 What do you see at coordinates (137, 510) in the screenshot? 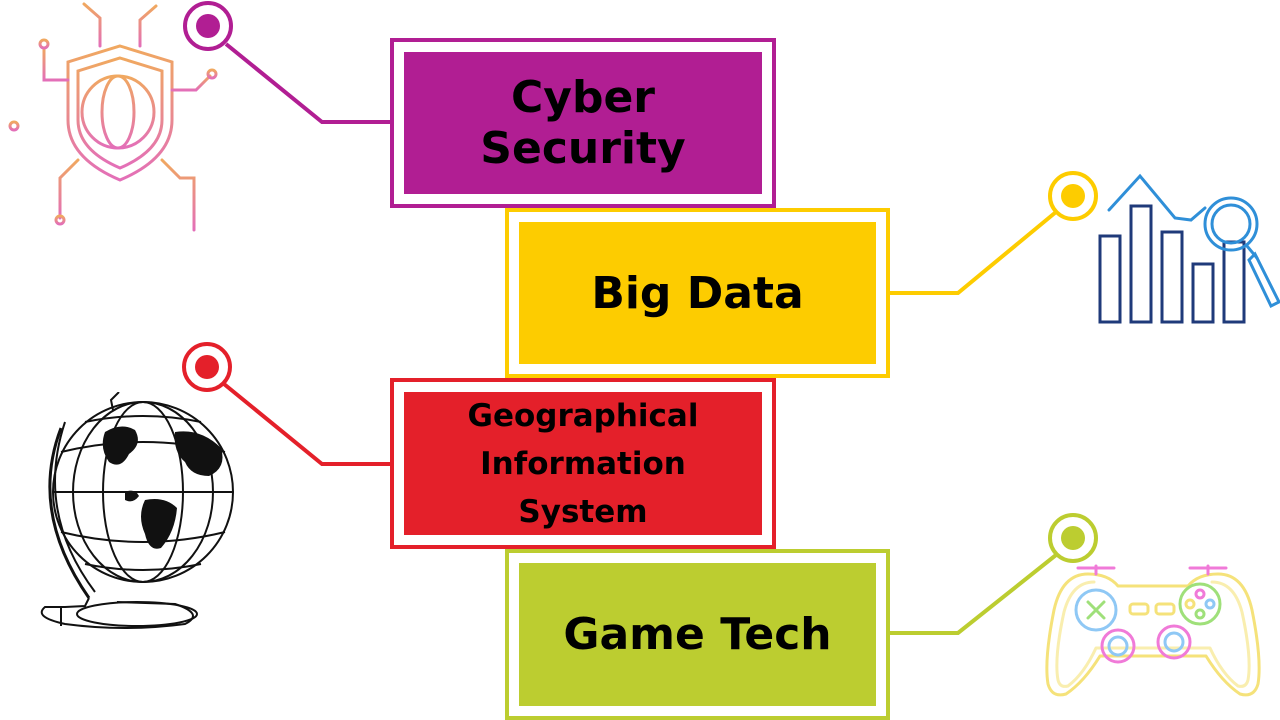
I see `globe-icon` at bounding box center [137, 510].